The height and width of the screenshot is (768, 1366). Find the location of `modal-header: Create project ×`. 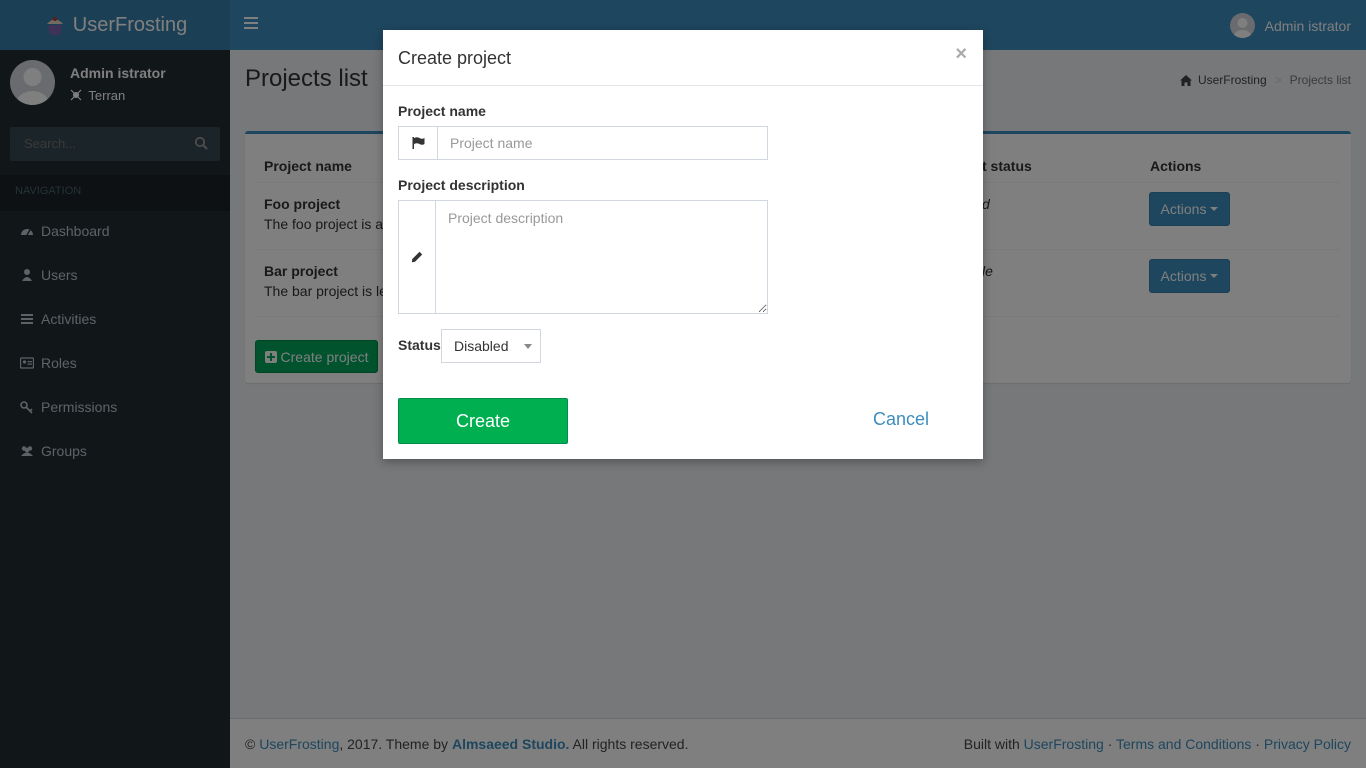

modal-header: Create project × is located at coordinates (683, 58).